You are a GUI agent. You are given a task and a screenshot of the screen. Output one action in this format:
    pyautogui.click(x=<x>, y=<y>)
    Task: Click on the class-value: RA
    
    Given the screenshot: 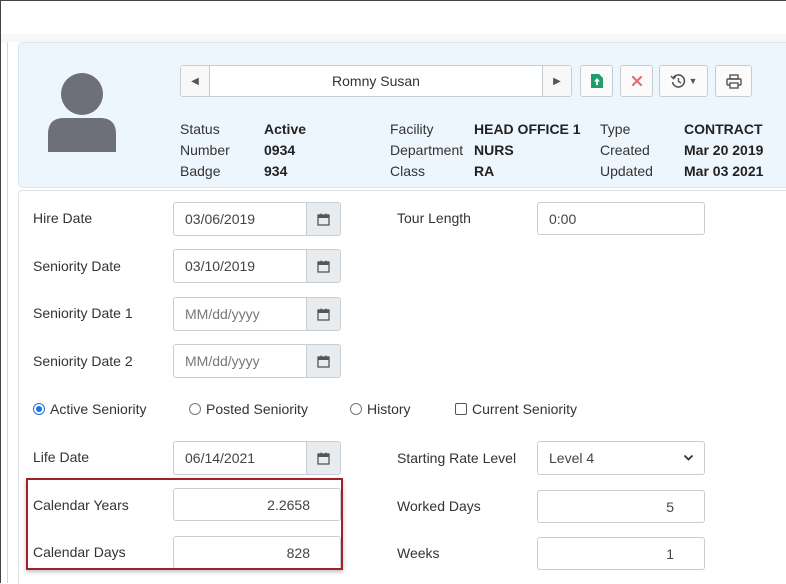 What is the action you would take?
    pyautogui.click(x=484, y=171)
    